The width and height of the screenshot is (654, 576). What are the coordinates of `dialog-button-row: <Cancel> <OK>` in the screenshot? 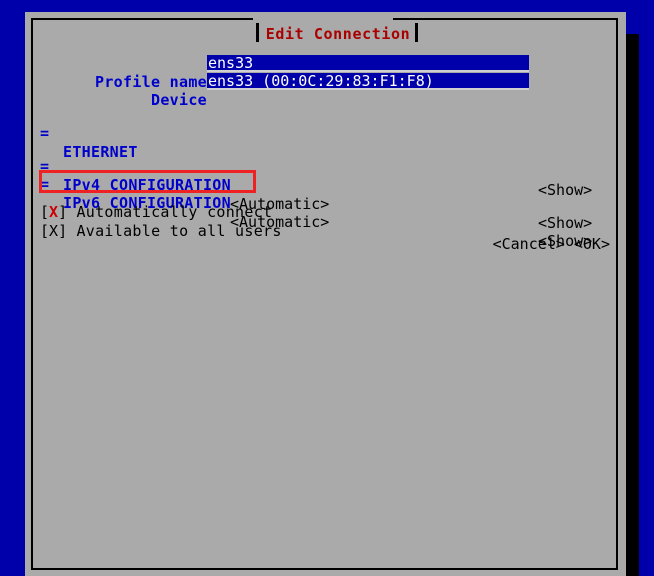 It's located at (325, 244).